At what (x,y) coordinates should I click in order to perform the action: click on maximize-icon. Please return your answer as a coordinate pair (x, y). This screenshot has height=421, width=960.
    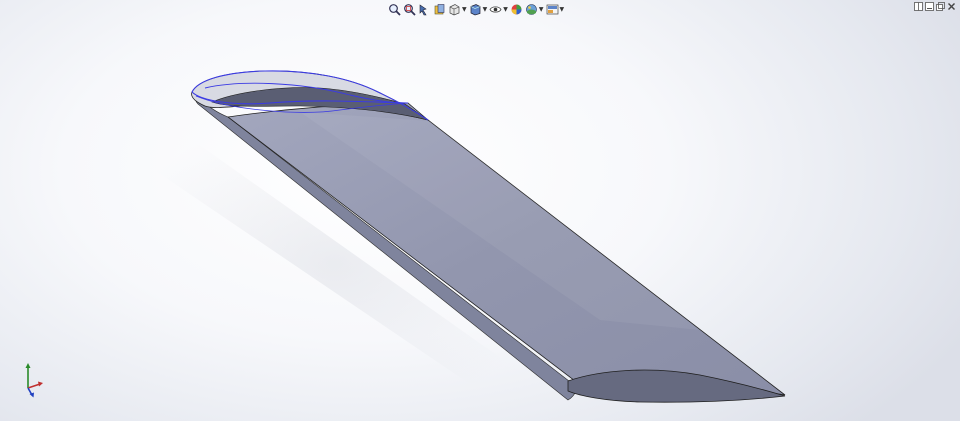
    Looking at the image, I should click on (940, 6).